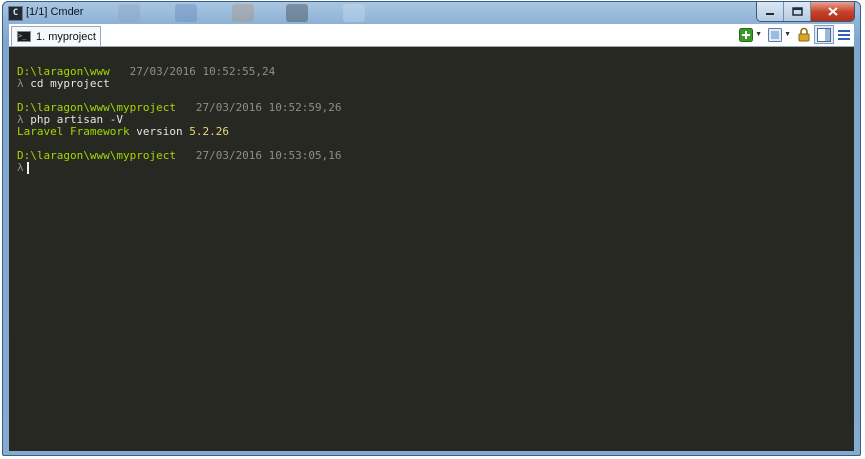 This screenshot has height=459, width=865. I want to click on new-console-icon, so click(746, 34).